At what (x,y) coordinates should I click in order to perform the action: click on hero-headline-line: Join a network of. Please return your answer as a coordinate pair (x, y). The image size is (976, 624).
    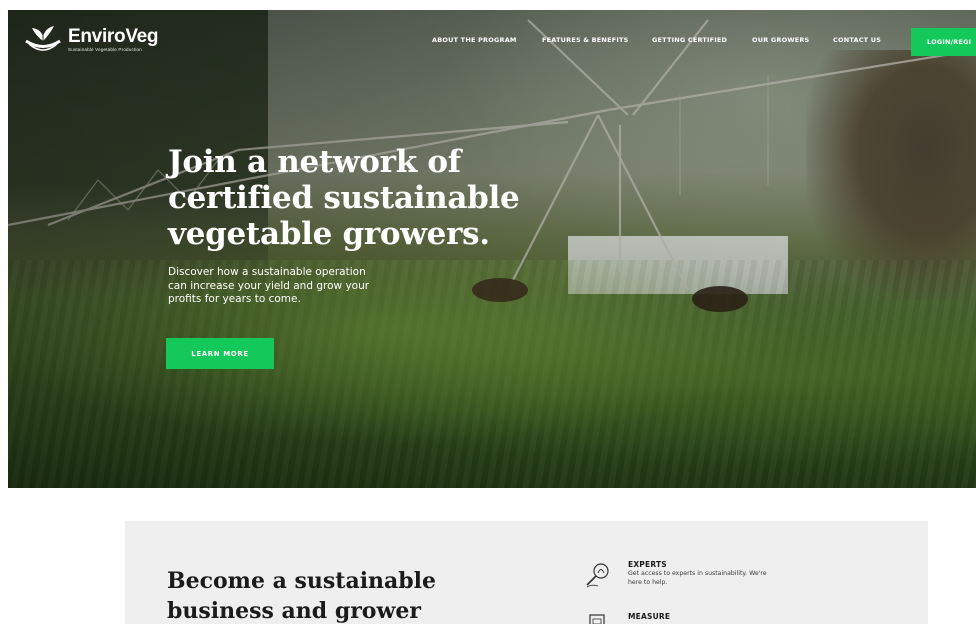
    Looking at the image, I should click on (314, 162).